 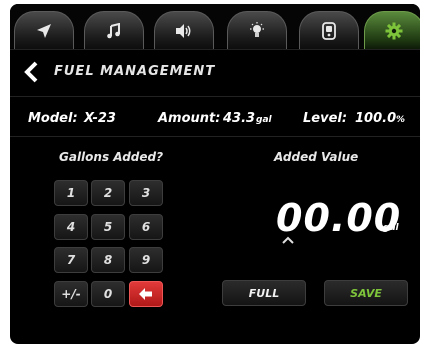 What do you see at coordinates (325, 118) in the screenshot?
I see `level-label: Level:` at bounding box center [325, 118].